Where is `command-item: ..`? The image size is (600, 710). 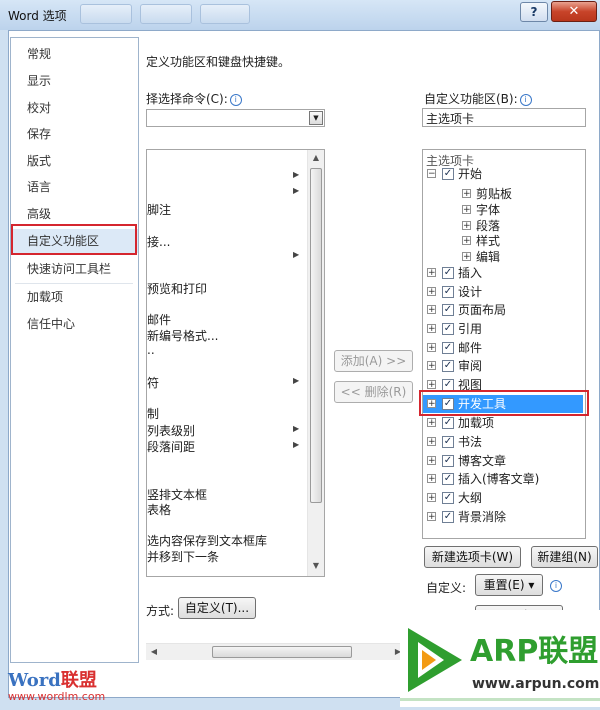
command-item: .. is located at coordinates (151, 350).